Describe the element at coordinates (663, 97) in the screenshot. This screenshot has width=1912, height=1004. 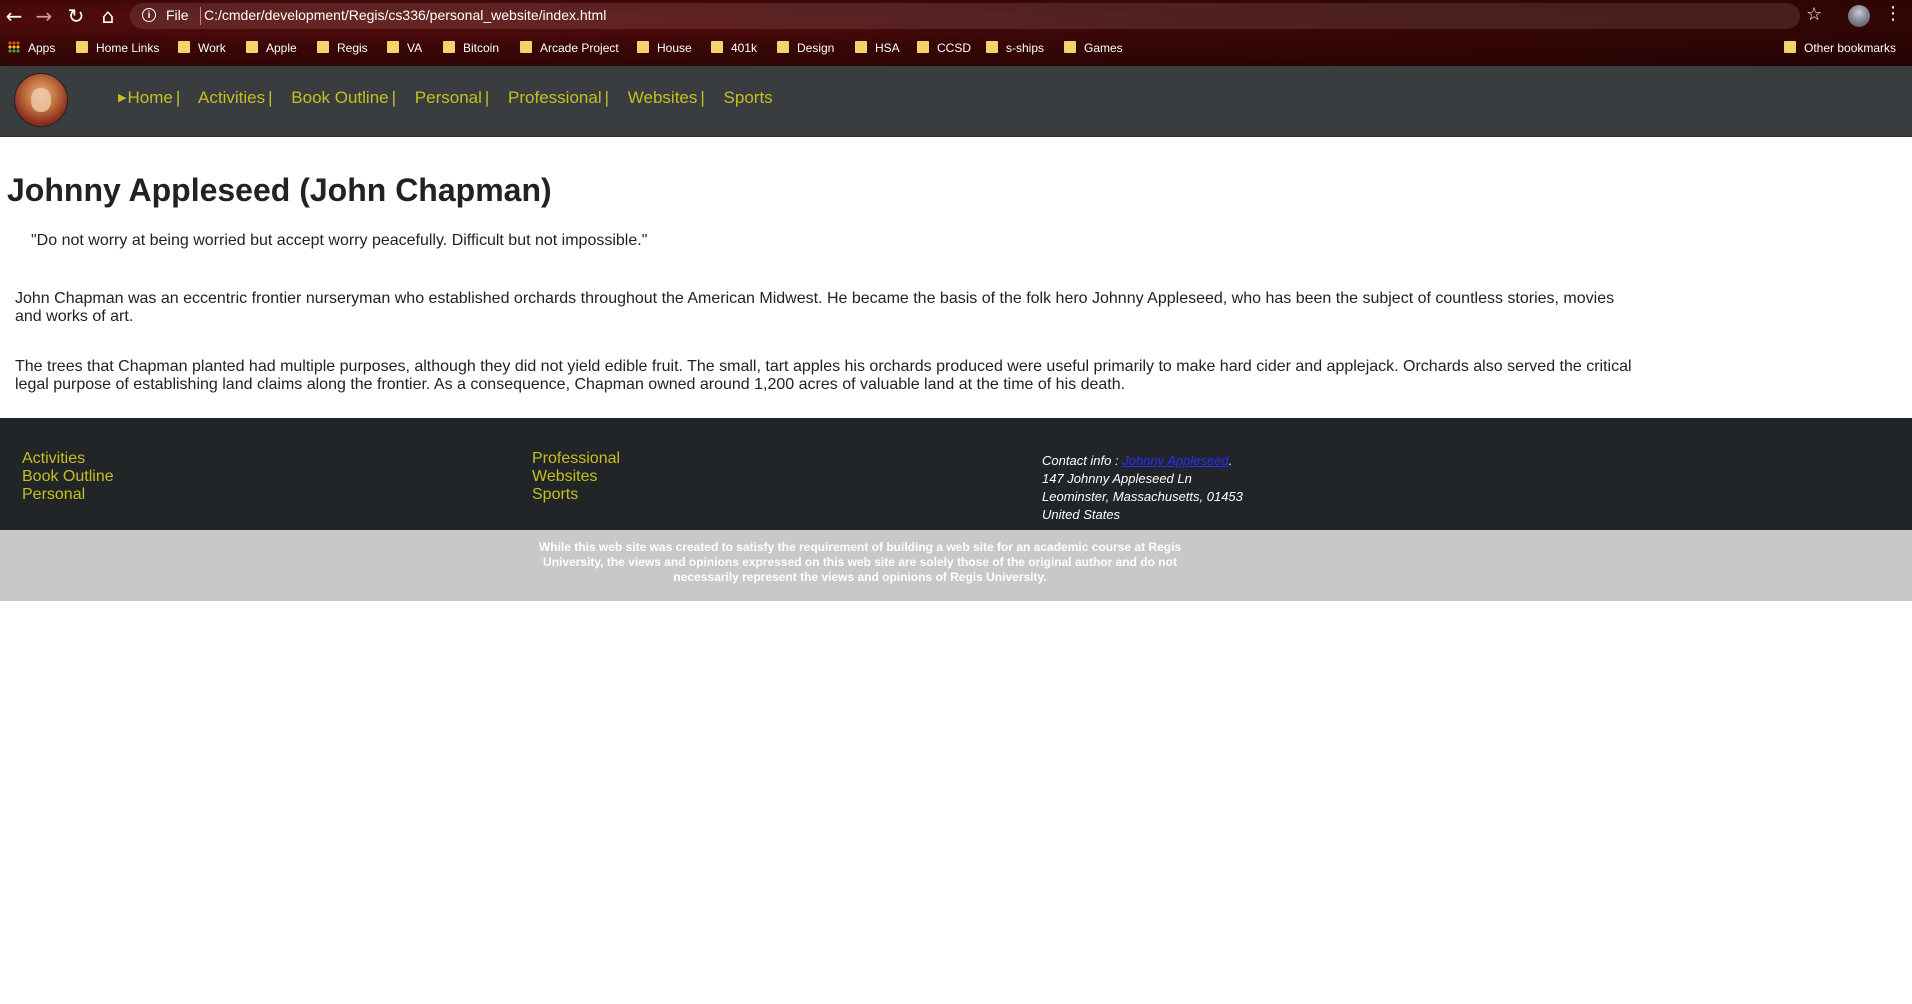
I see `nav-websites: Websites` at that location.